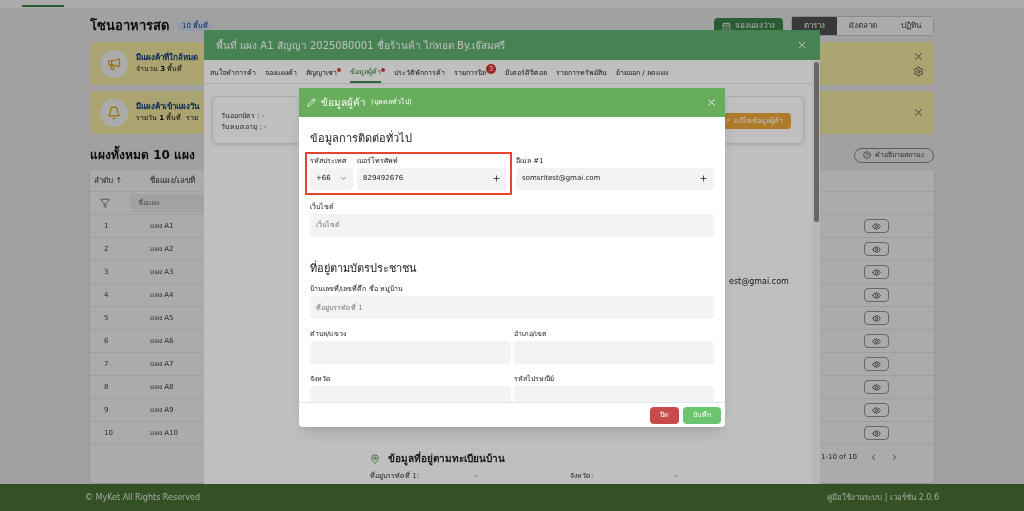 The image size is (1024, 511). What do you see at coordinates (114, 63) in the screenshot?
I see `megaphone-icon` at bounding box center [114, 63].